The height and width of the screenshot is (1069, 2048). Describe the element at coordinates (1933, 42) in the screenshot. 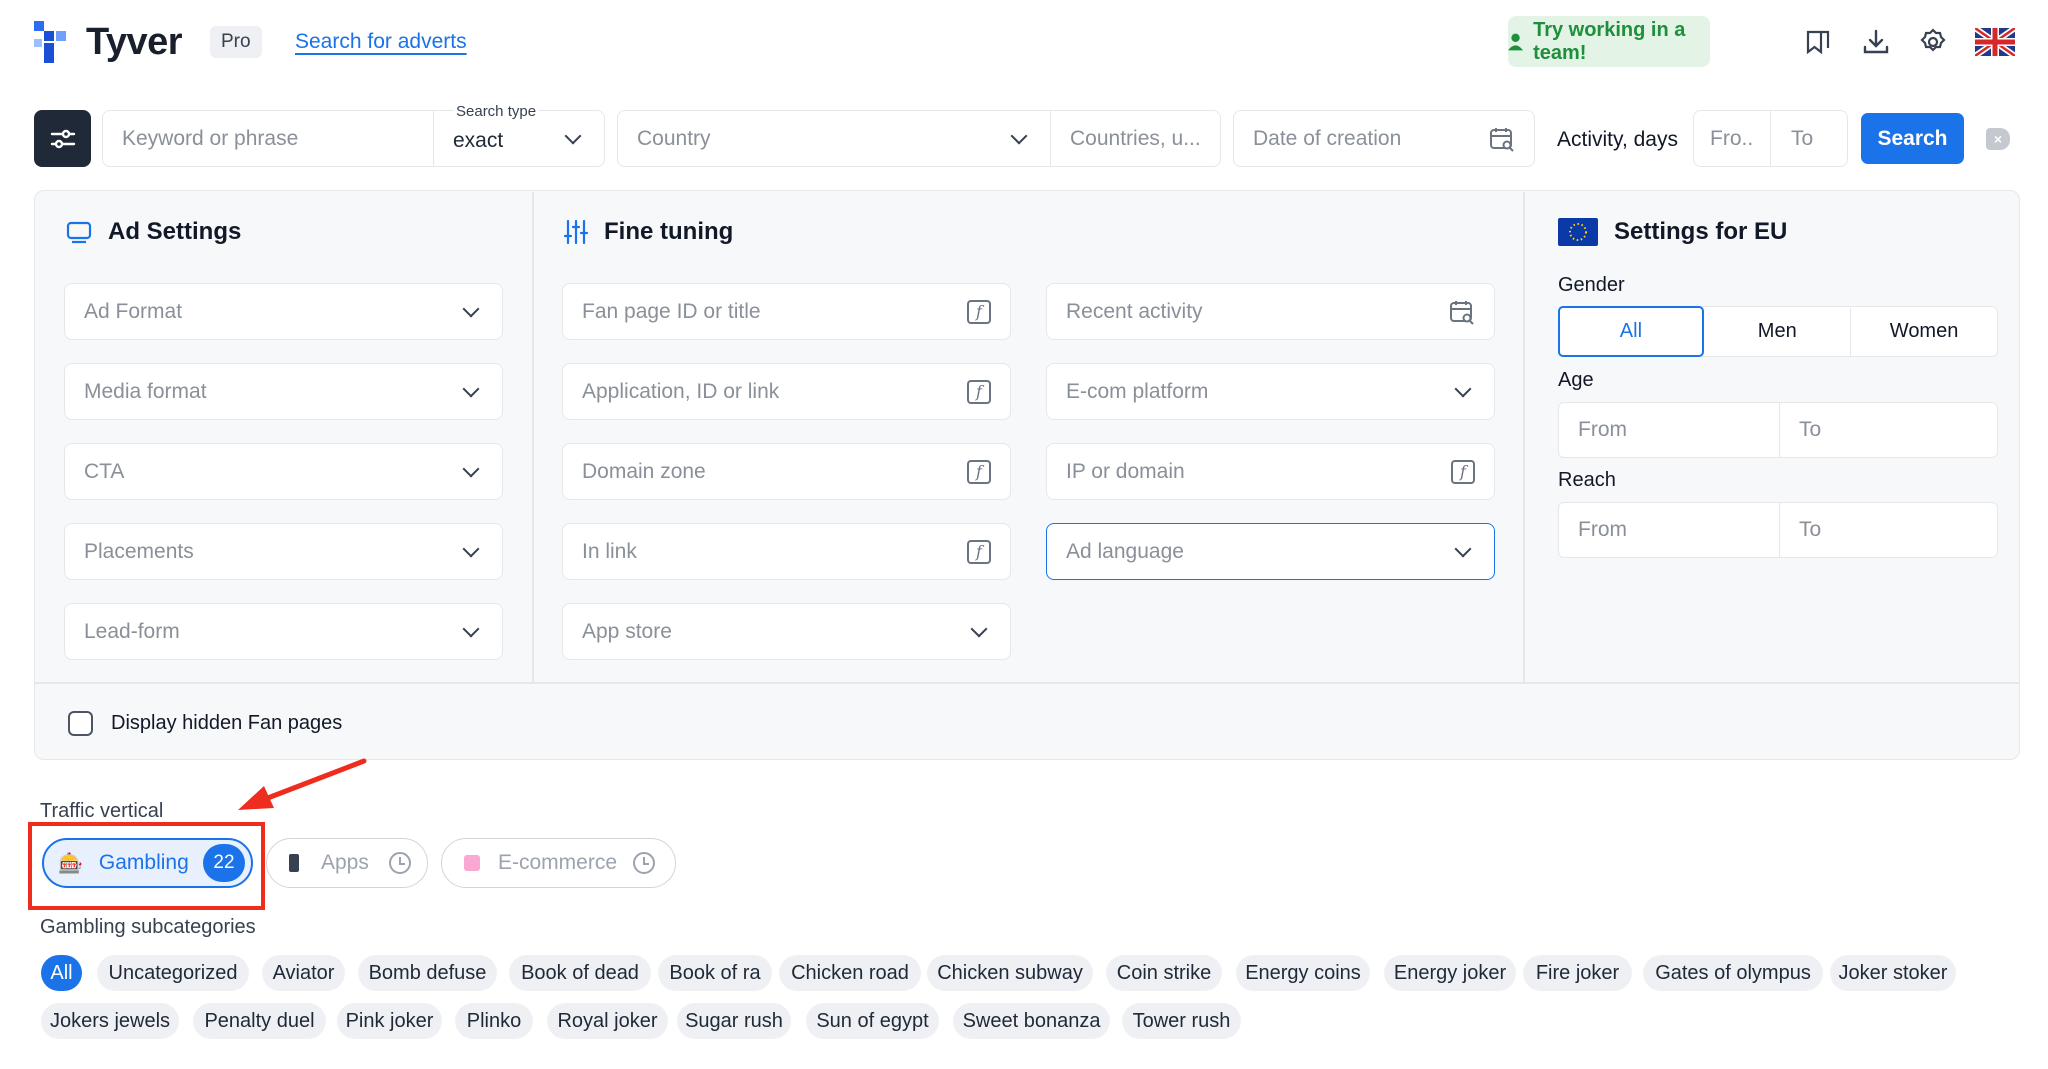

I see `settings-gear-icon` at that location.